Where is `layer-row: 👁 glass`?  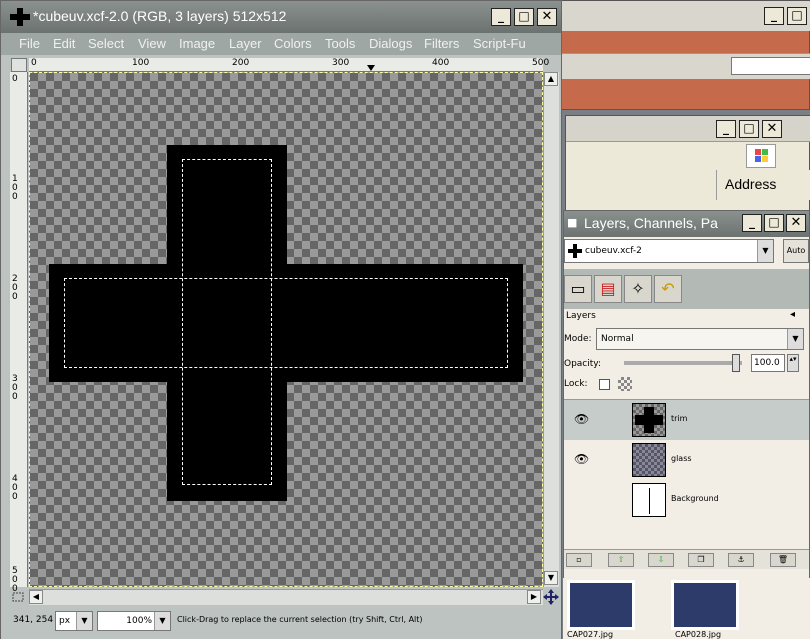
layer-row: 👁 glass is located at coordinates (686, 460).